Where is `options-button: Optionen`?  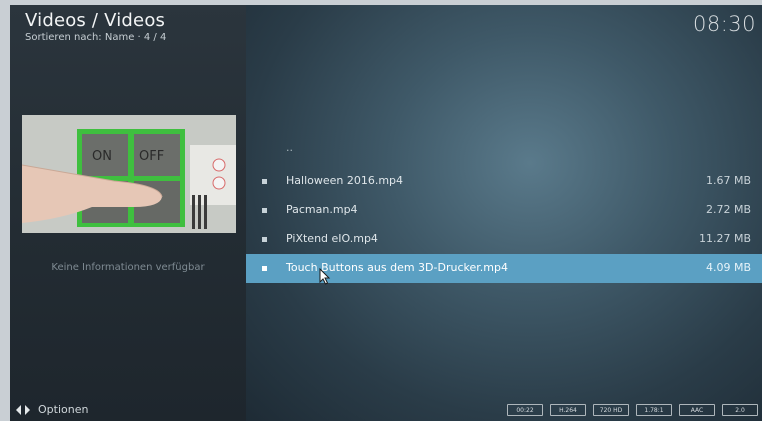 options-button: Optionen is located at coordinates (52, 409).